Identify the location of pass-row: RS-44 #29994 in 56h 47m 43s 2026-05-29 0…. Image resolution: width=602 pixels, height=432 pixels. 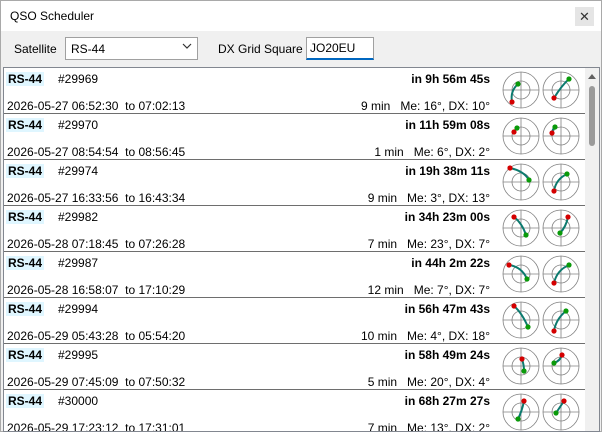
(295, 321).